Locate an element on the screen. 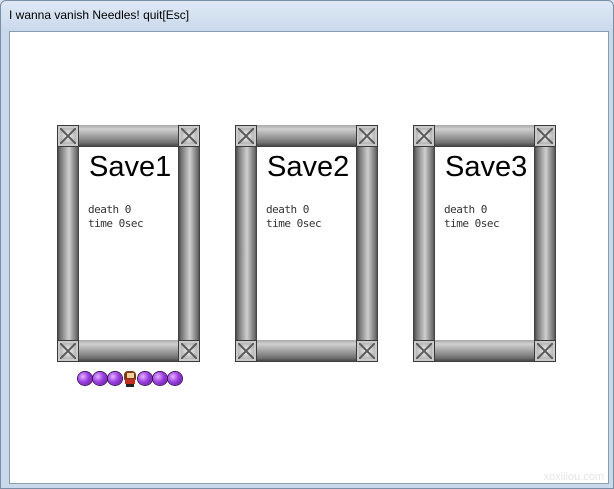  save-slot-title: Save1 is located at coordinates (130, 167).